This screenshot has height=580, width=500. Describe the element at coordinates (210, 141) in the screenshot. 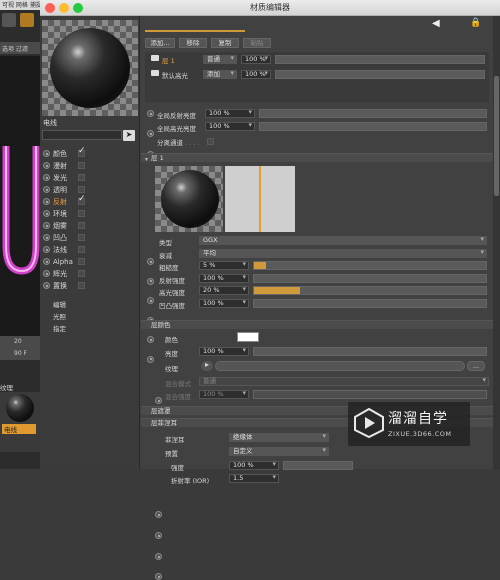

I see `separate-pass-checkbox` at that location.